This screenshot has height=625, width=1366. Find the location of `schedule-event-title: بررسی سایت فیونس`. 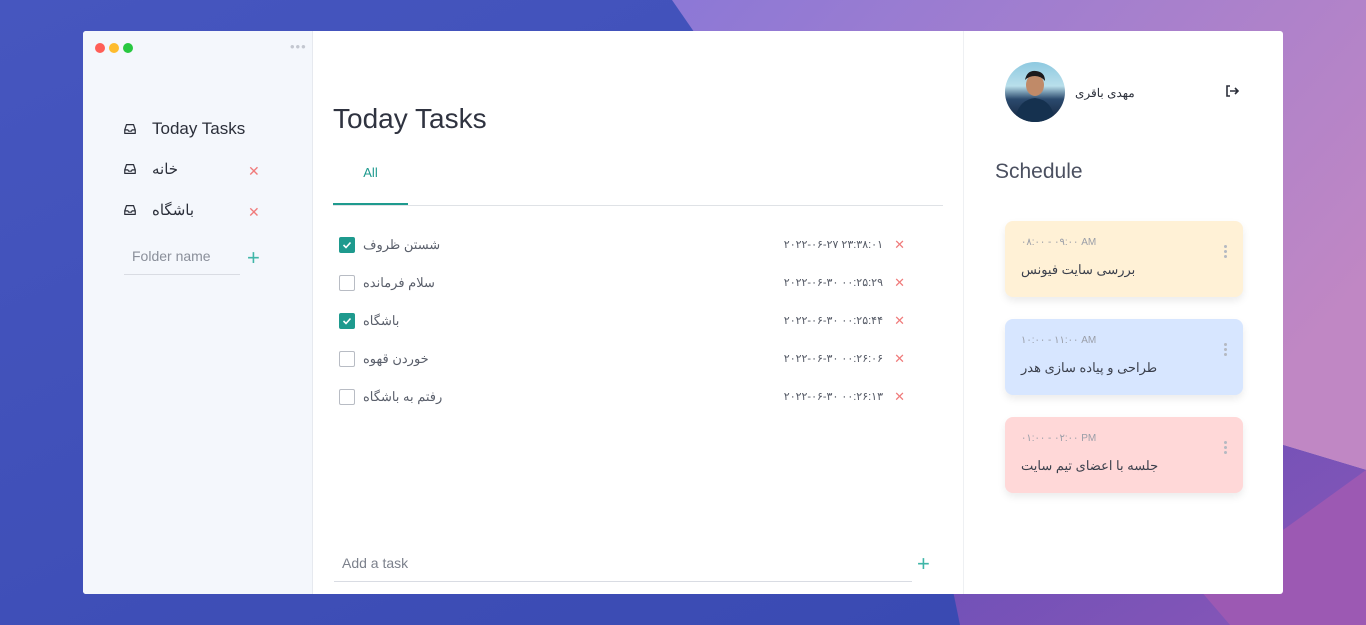

schedule-event-title: بررسی سایت فیونس is located at coordinates (1078, 269).